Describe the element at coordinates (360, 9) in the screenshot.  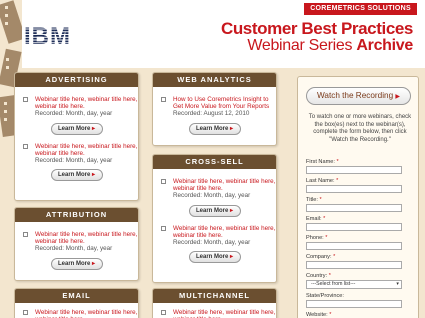
I see `solutions-badge: COREMETRICS SOLUTIONS` at that location.